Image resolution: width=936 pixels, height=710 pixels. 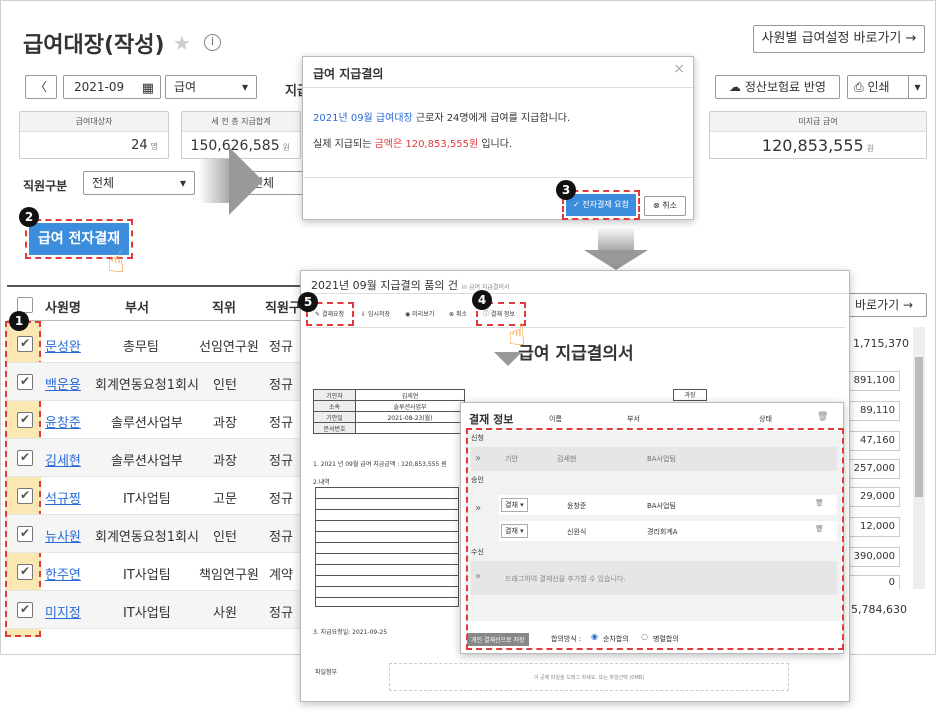 I want to click on amount-input: 89,110, so click(x=874, y=411).